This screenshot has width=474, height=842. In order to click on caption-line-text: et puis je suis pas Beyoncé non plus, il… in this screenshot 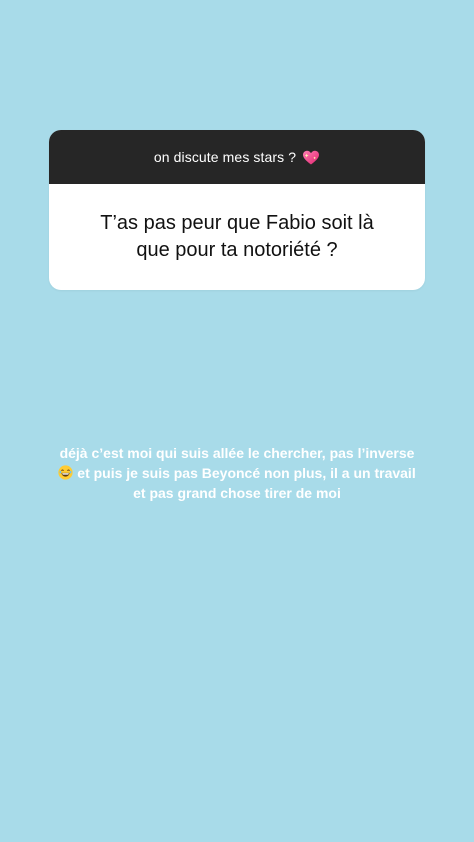, I will do `click(246, 473)`.